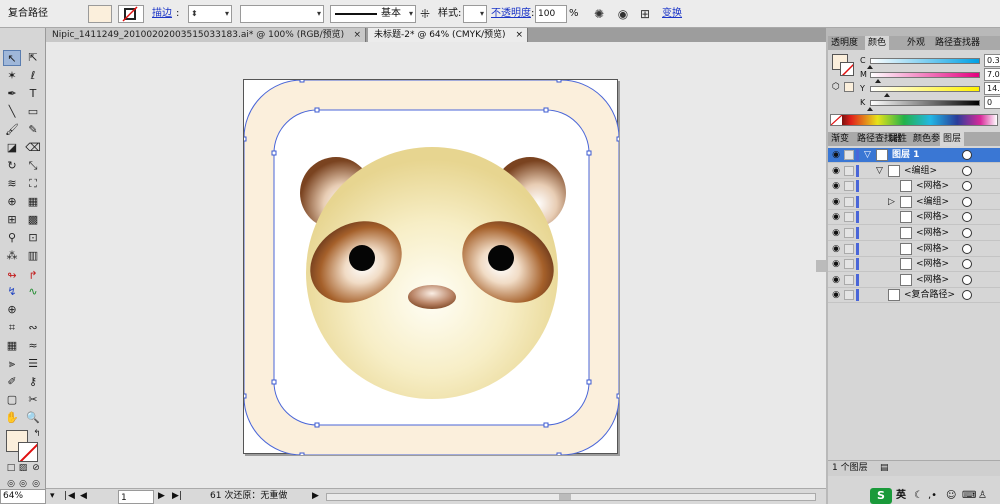 This screenshot has height=504, width=1000. I want to click on pen-tool-icon: ✒, so click(12, 94).